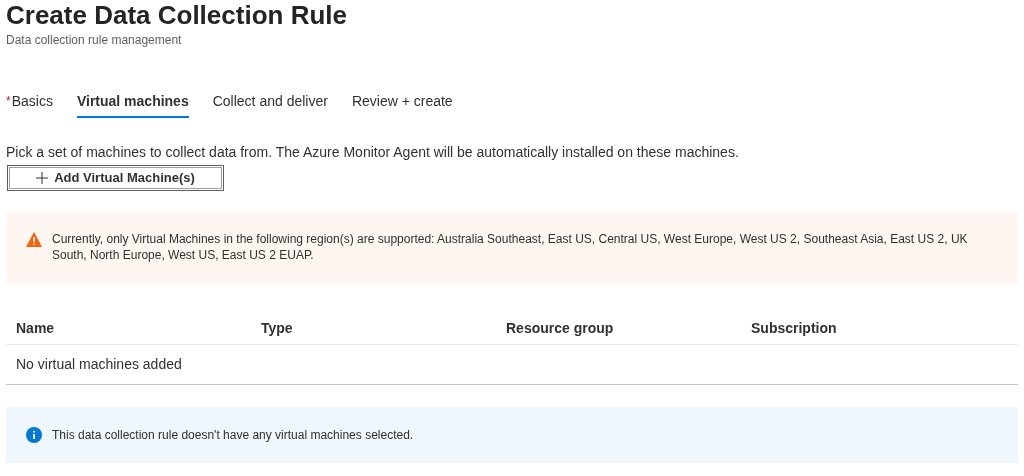  I want to click on tab: *Basics, so click(29, 103).